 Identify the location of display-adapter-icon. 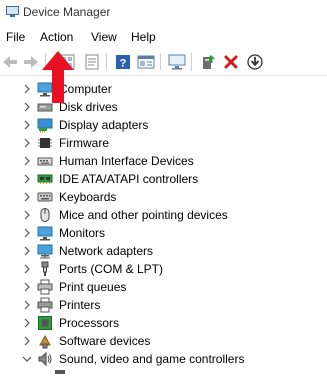
(45, 125).